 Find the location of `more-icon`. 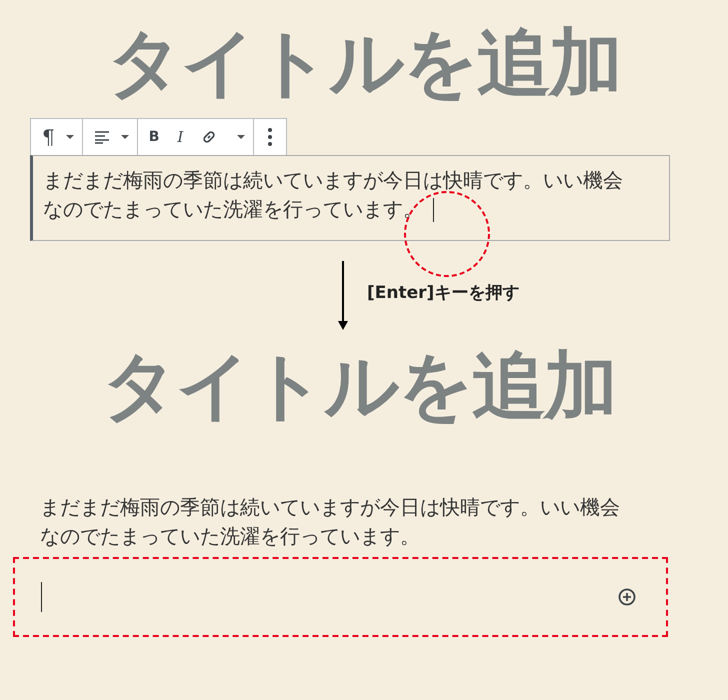

more-icon is located at coordinates (270, 137).